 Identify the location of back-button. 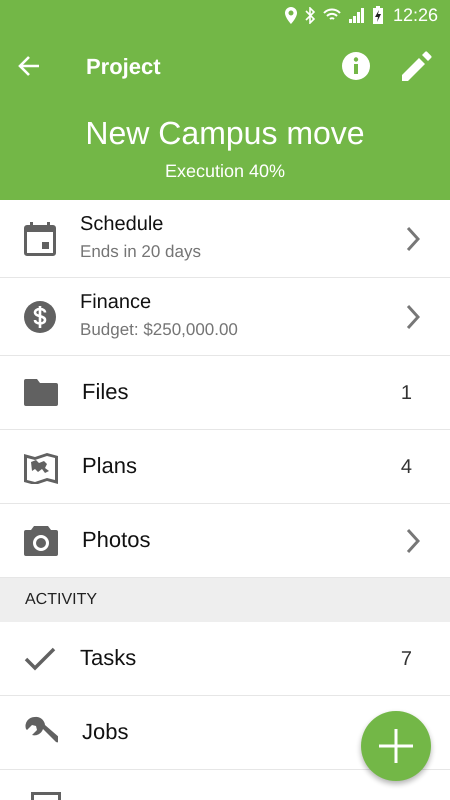
(29, 66).